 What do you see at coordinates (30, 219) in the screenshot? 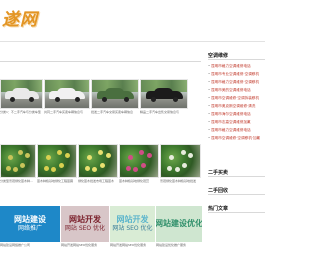
I see `ad-headline: 网站建设` at bounding box center [30, 219].